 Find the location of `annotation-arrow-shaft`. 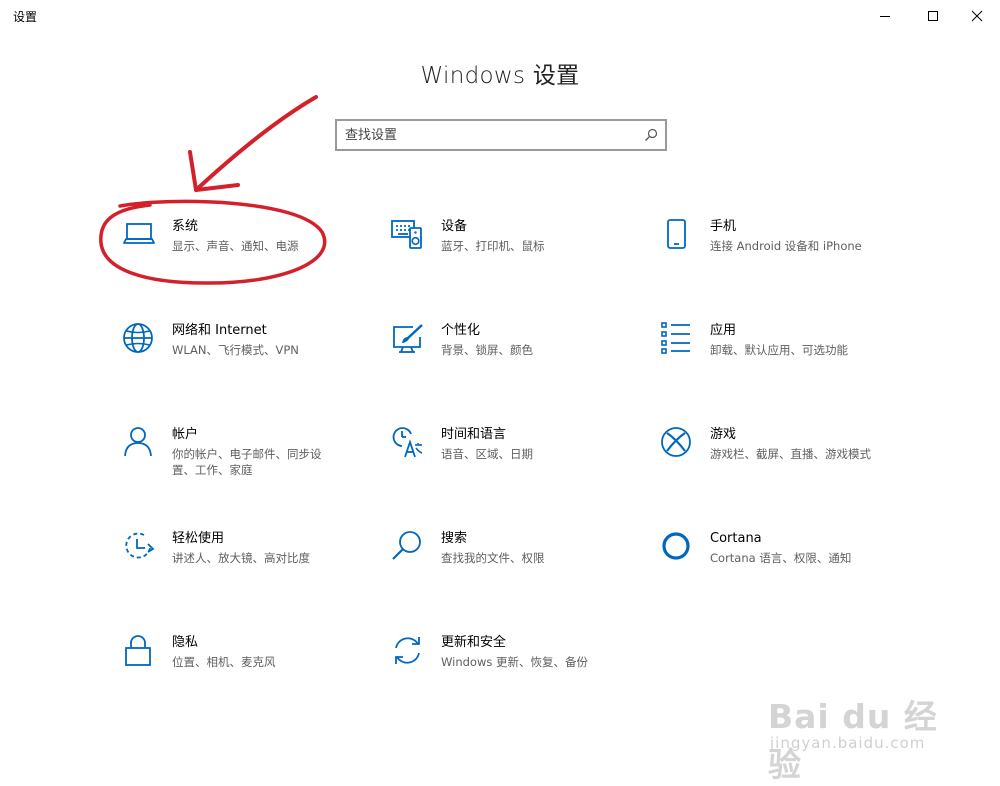

annotation-arrow-shaft is located at coordinates (256, 143).